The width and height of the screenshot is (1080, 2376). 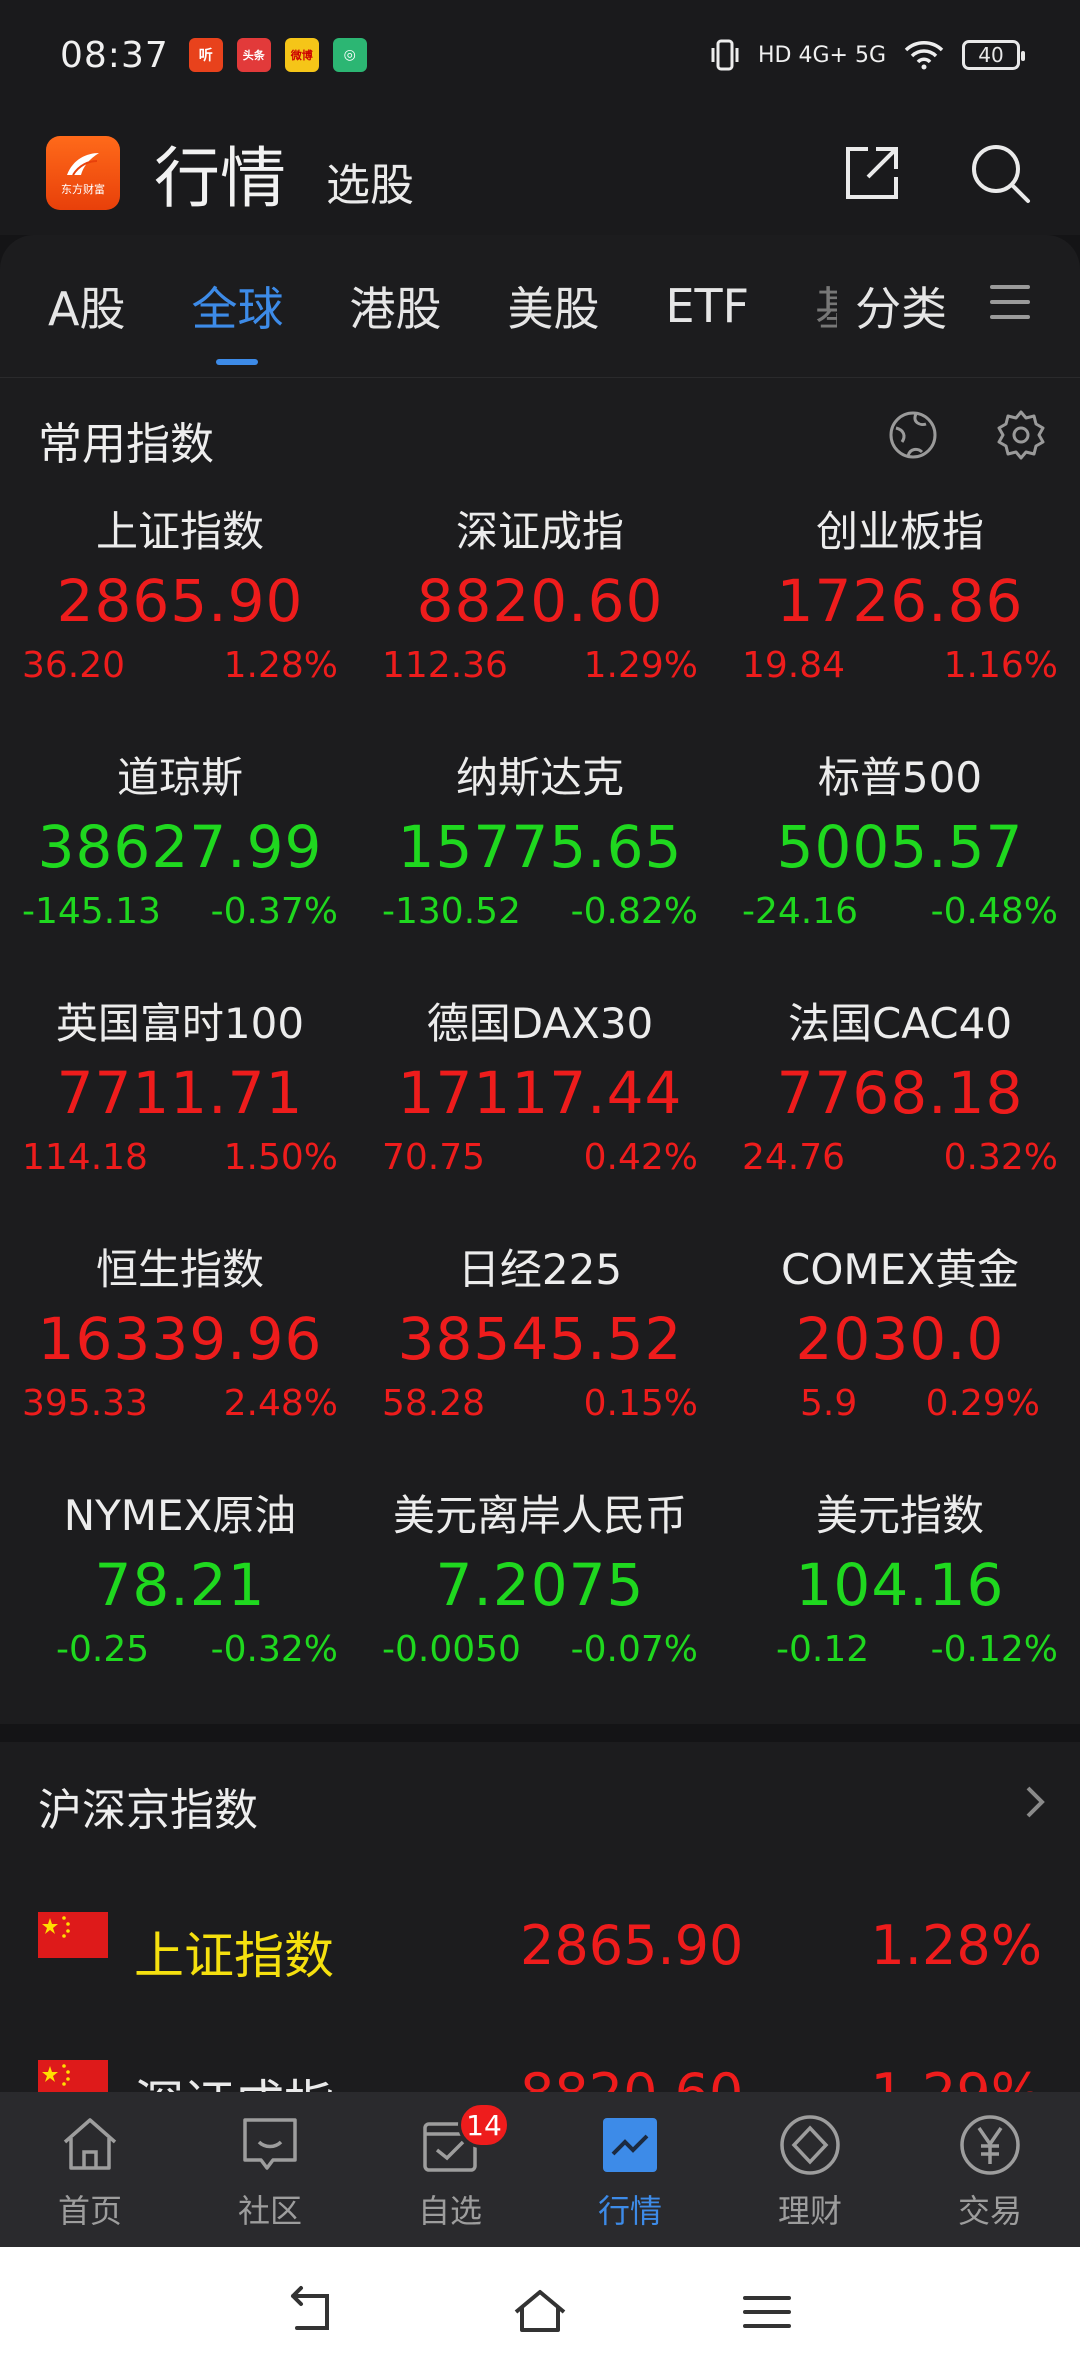 I want to click on index-cell: 日经225 38545.52 58.28 0.15%, so click(x=540, y=1359).